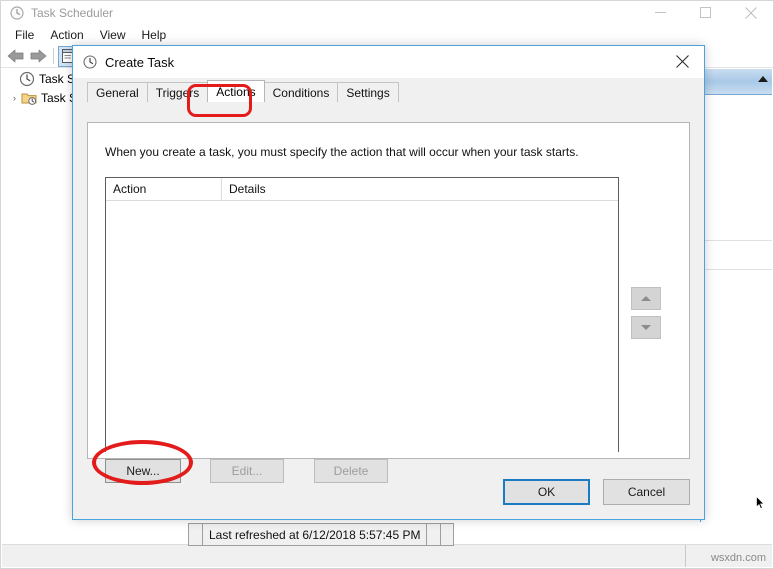 The image size is (774, 569). Describe the element at coordinates (646, 492) in the screenshot. I see `cancel-button: Cancel` at that location.